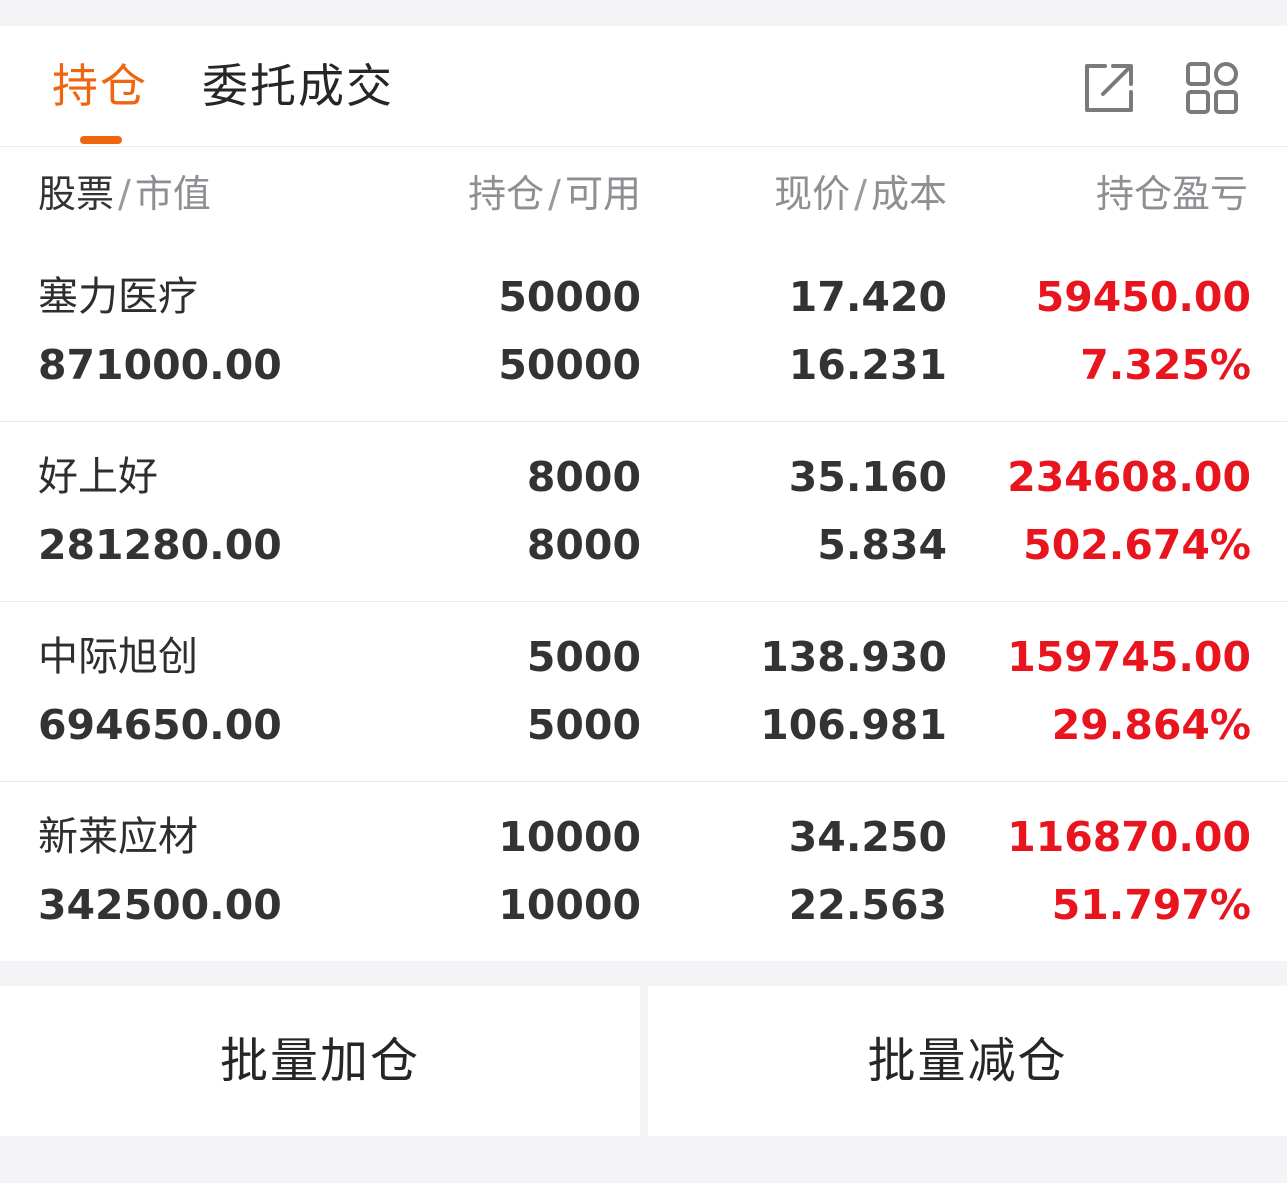 The height and width of the screenshot is (1183, 1287). What do you see at coordinates (76, 194) in the screenshot?
I see `header-stock-label: 股票` at bounding box center [76, 194].